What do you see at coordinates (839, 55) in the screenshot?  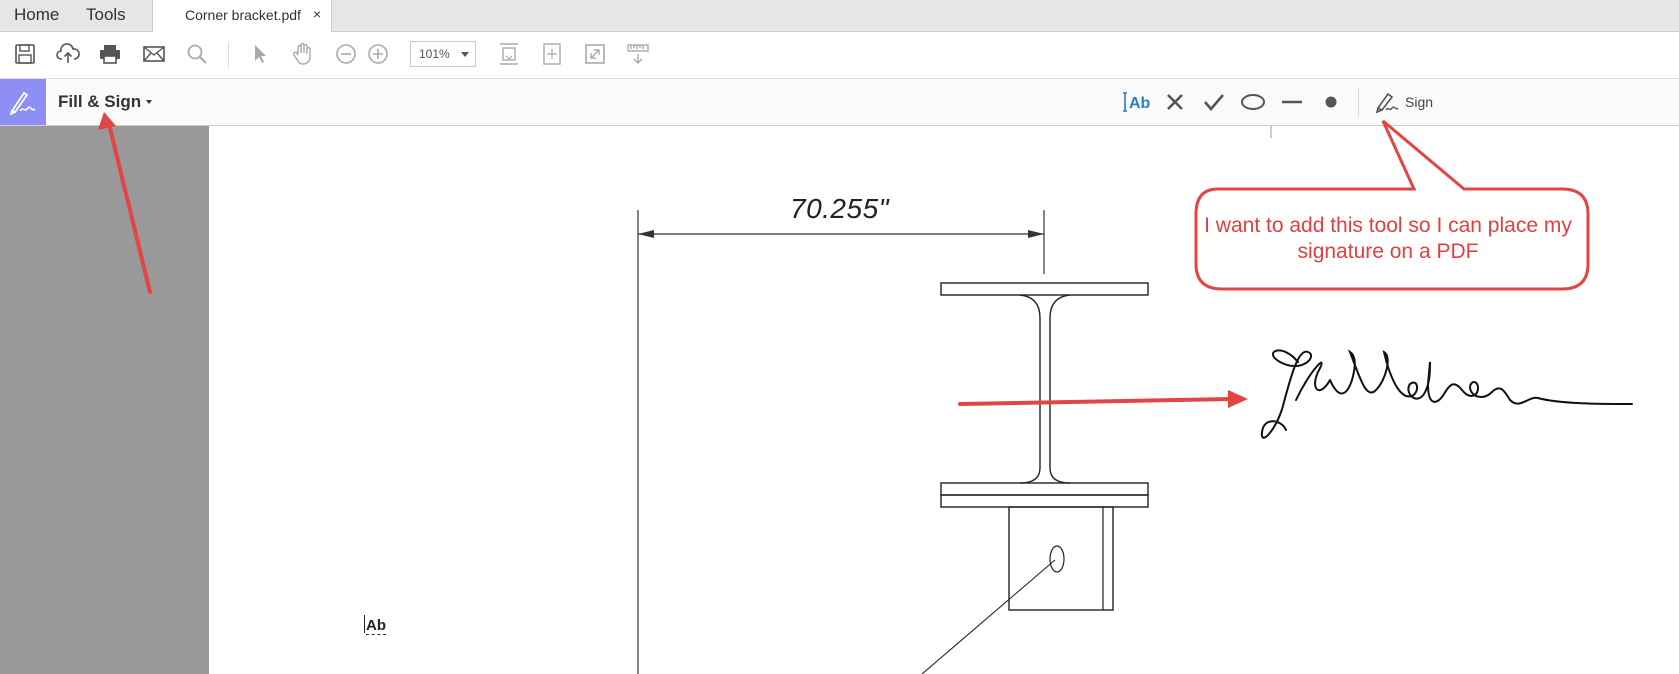 I see `main-toolbar: 101%` at bounding box center [839, 55].